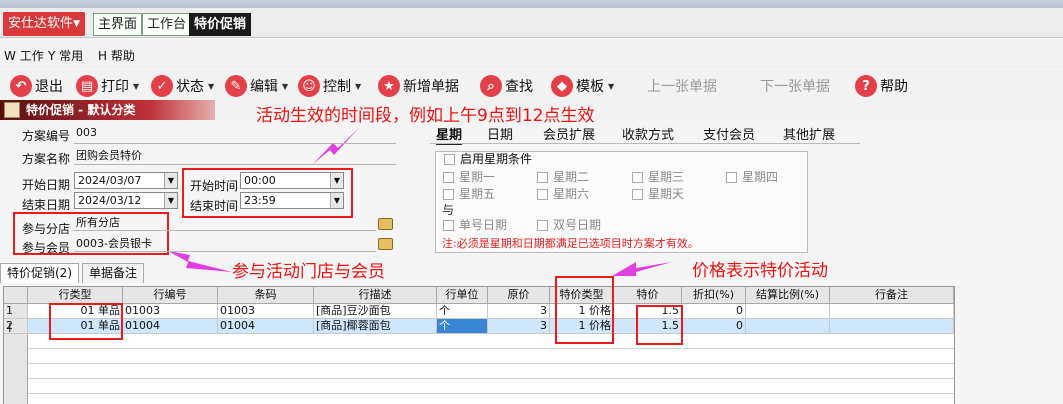 This screenshot has height=404, width=1063. Describe the element at coordinates (462, 295) in the screenshot. I see `col-header-unit: 行单位` at that location.